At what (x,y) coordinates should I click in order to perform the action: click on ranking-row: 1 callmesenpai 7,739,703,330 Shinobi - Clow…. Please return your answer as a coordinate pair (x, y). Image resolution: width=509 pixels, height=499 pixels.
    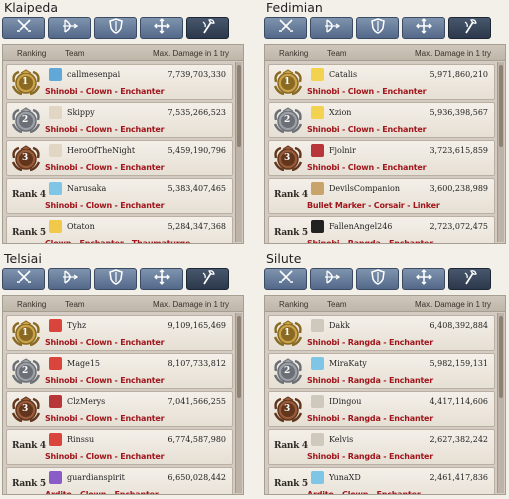
    Looking at the image, I should click on (119, 82).